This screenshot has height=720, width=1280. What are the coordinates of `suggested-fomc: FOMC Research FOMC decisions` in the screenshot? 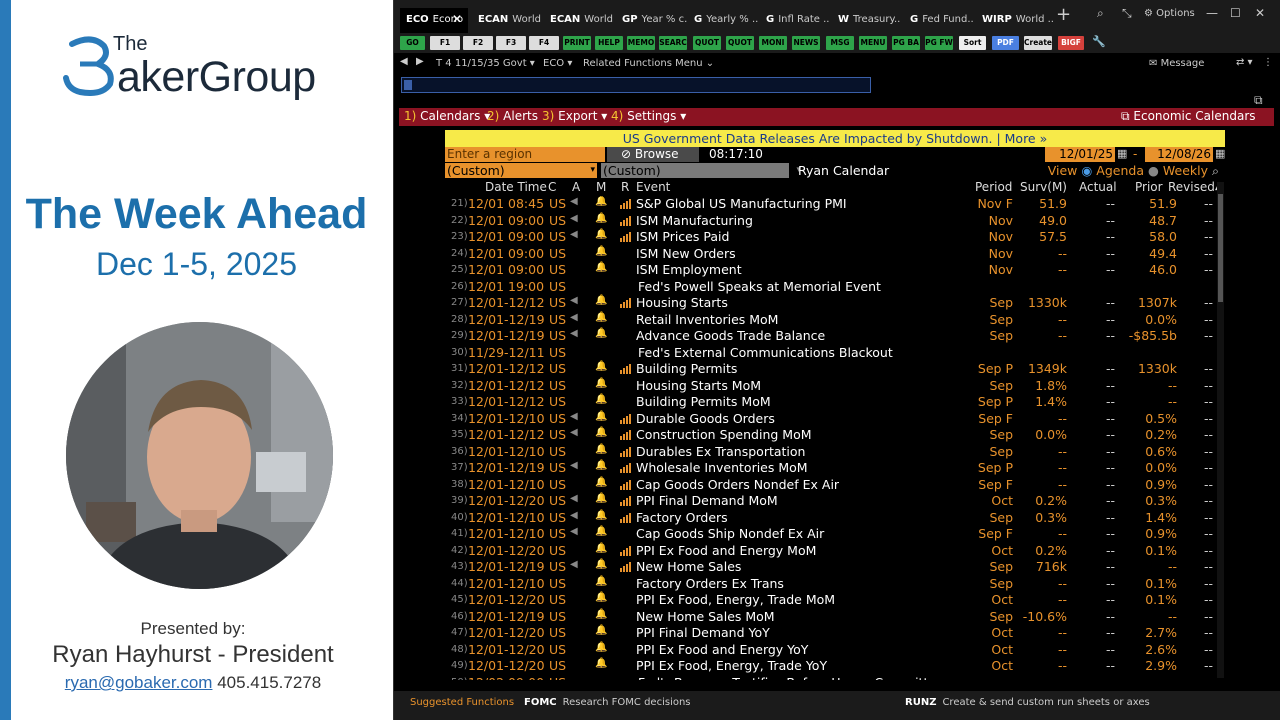 It's located at (607, 702).